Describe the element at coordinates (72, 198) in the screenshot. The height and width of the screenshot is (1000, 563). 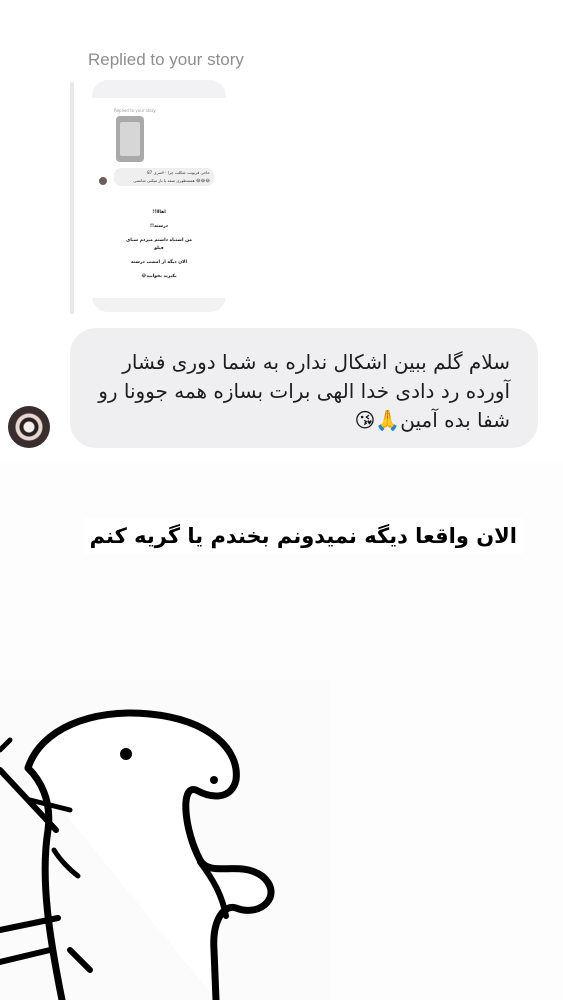
I see `reply-indicator-bar` at that location.